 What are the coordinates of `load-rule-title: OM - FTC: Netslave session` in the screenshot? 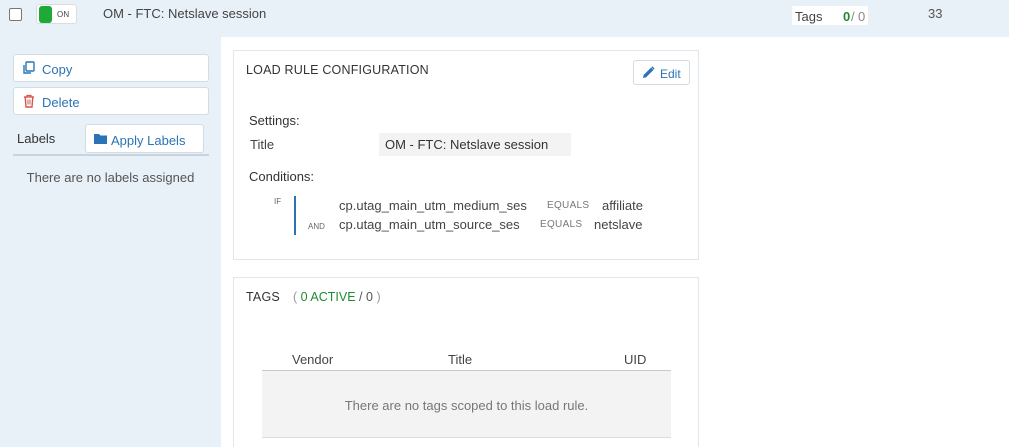 It's located at (184, 13).